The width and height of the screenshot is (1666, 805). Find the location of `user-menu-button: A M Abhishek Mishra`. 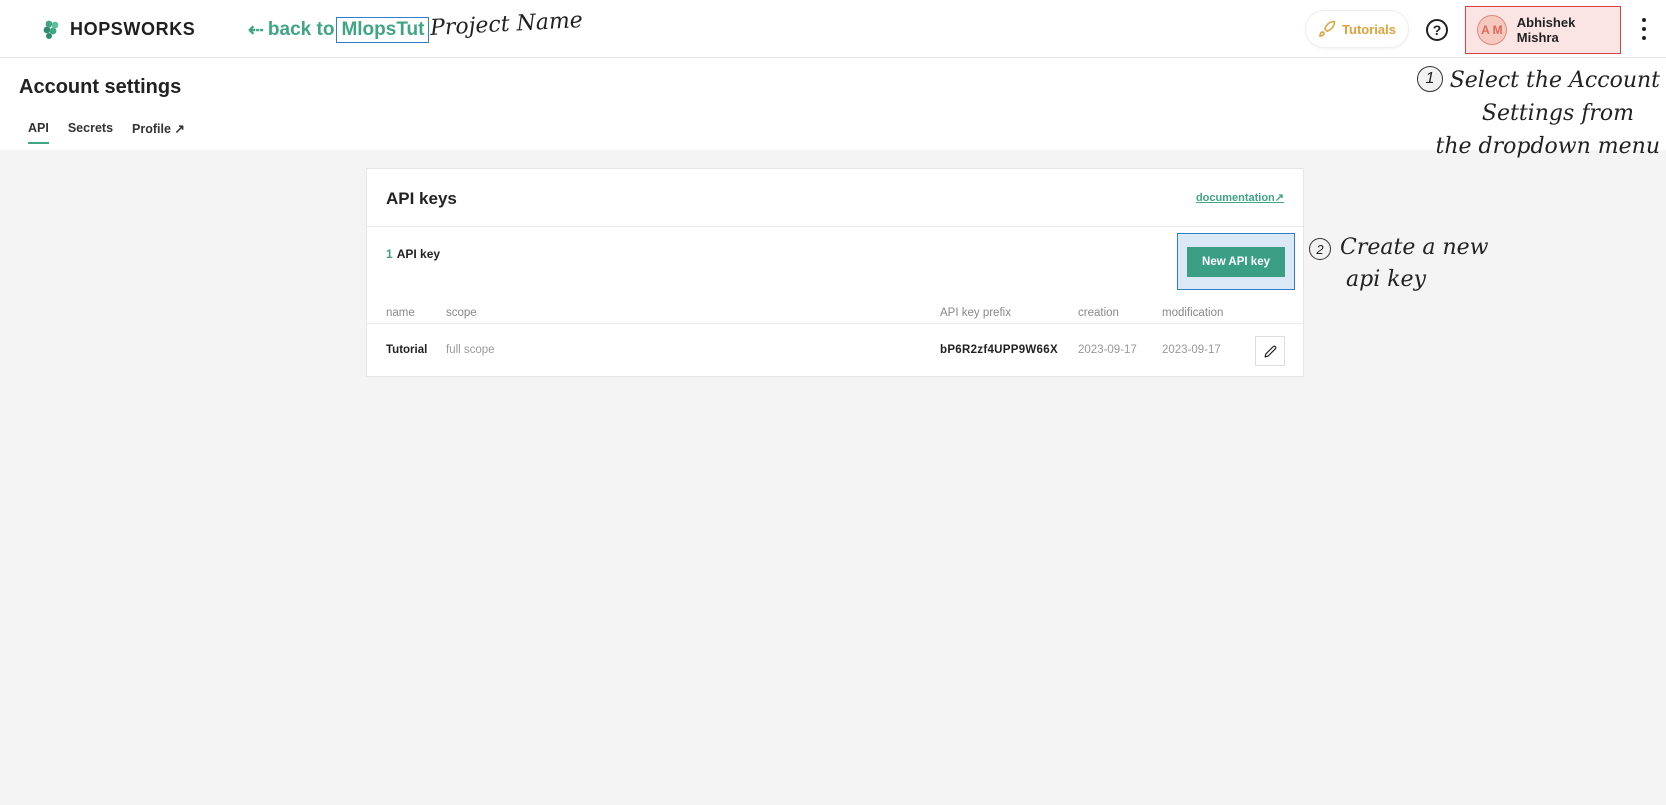

user-menu-button: A M Abhishek Mishra is located at coordinates (1543, 30).